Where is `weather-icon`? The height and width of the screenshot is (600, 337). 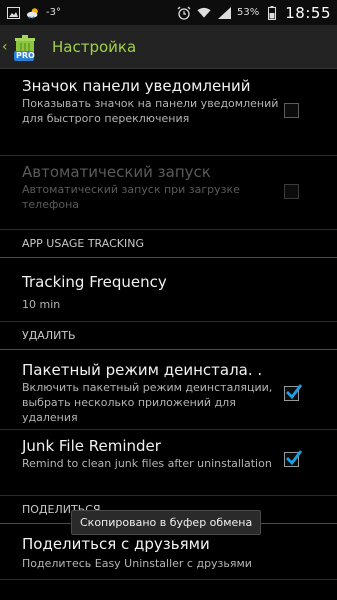
weather-icon is located at coordinates (33, 13).